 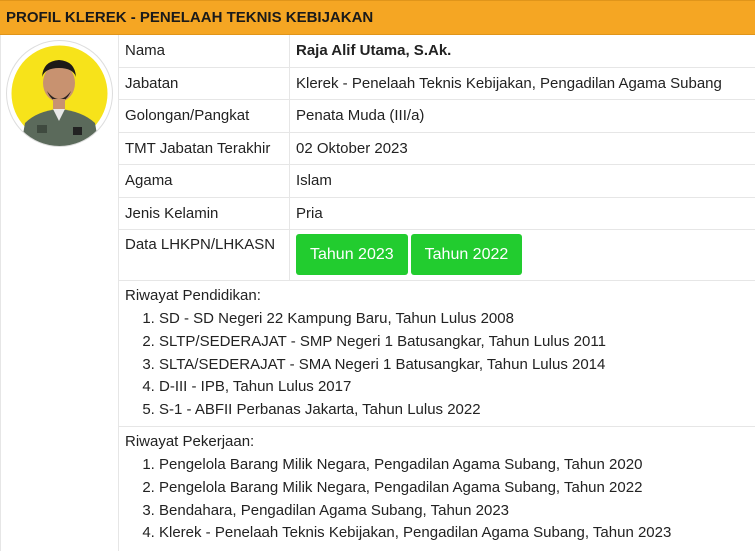 What do you see at coordinates (437, 116) in the screenshot?
I see `row-golongan: Golongan/Pangkat Penata Muda (III/a)` at bounding box center [437, 116].